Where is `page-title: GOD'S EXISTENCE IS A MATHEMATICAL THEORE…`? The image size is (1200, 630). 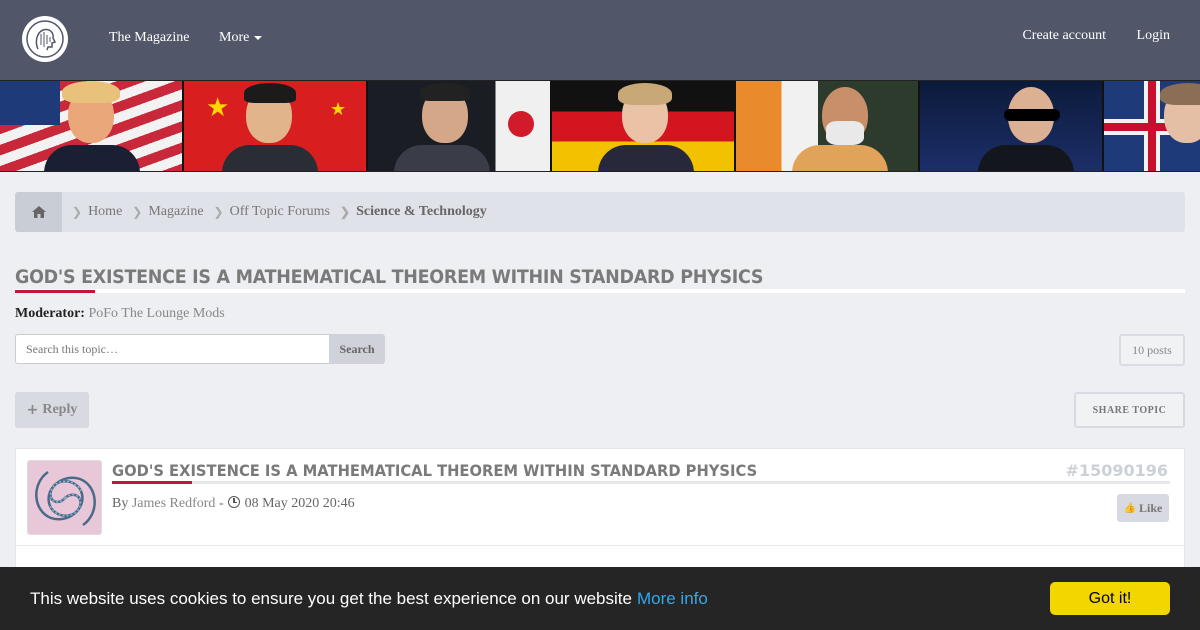
page-title: GOD'S EXISTENCE IS A MATHEMATICAL THEORE… is located at coordinates (389, 277).